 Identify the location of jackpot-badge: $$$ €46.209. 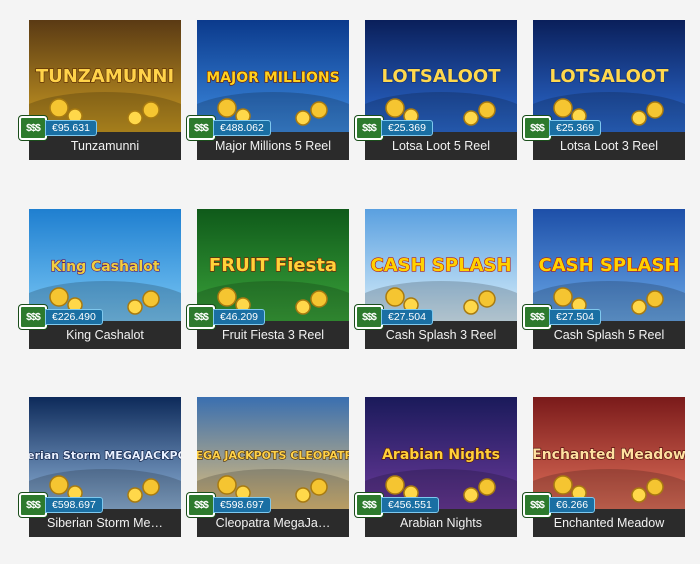
(226, 317).